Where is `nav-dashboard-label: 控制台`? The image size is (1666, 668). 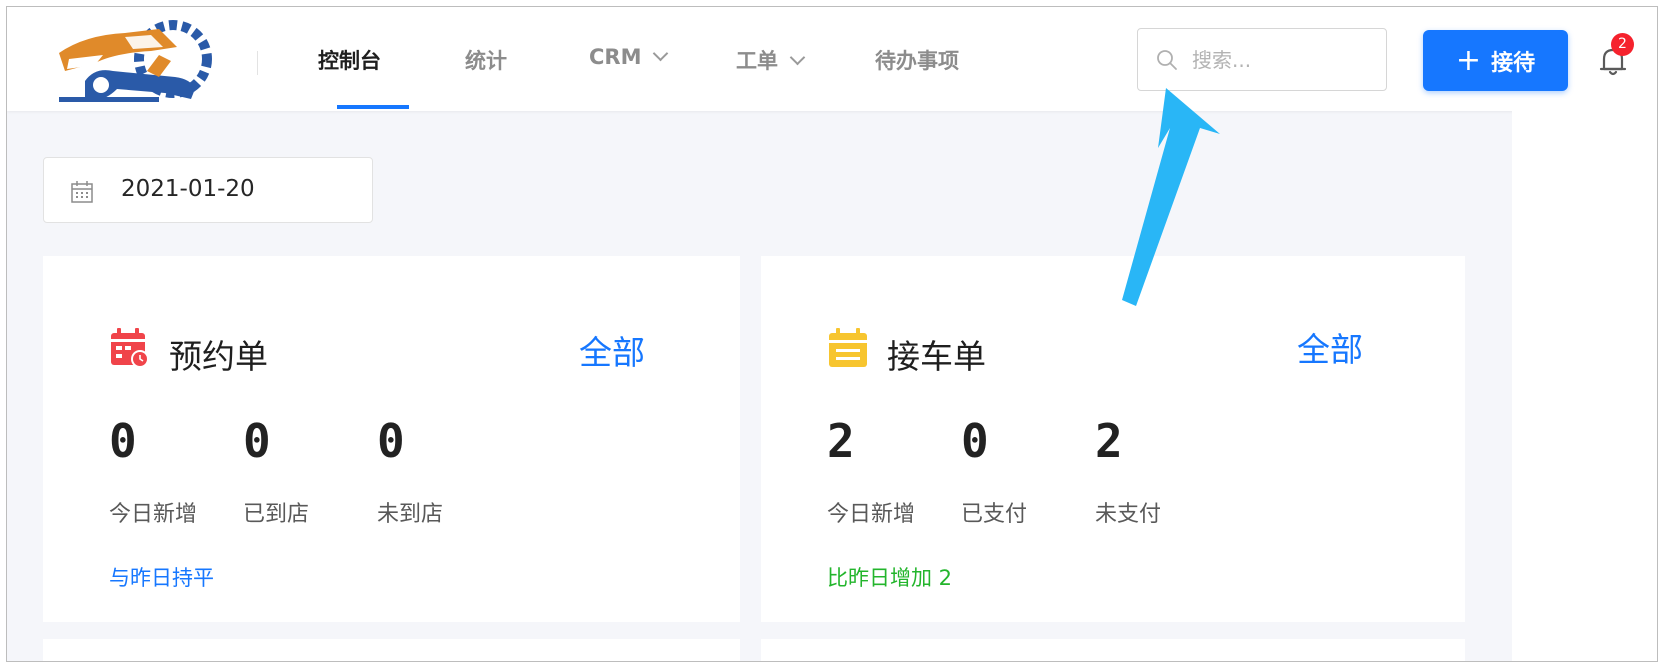
nav-dashboard-label: 控制台 is located at coordinates (349, 61).